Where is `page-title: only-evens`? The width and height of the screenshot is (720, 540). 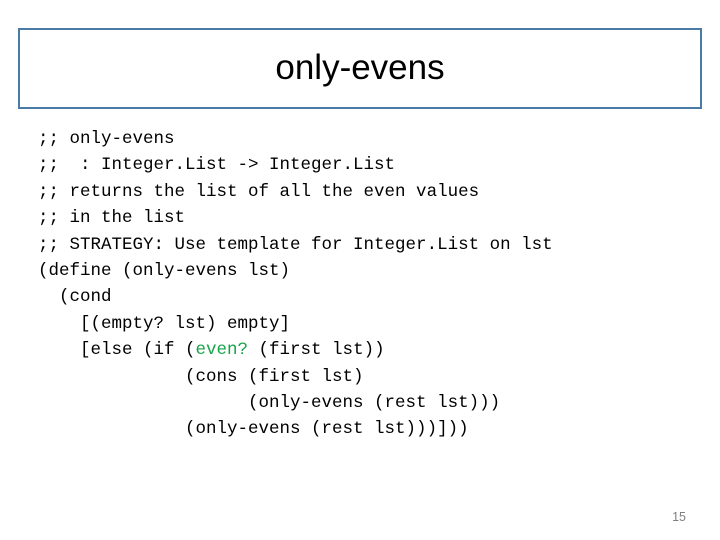
page-title: only-evens is located at coordinates (360, 68).